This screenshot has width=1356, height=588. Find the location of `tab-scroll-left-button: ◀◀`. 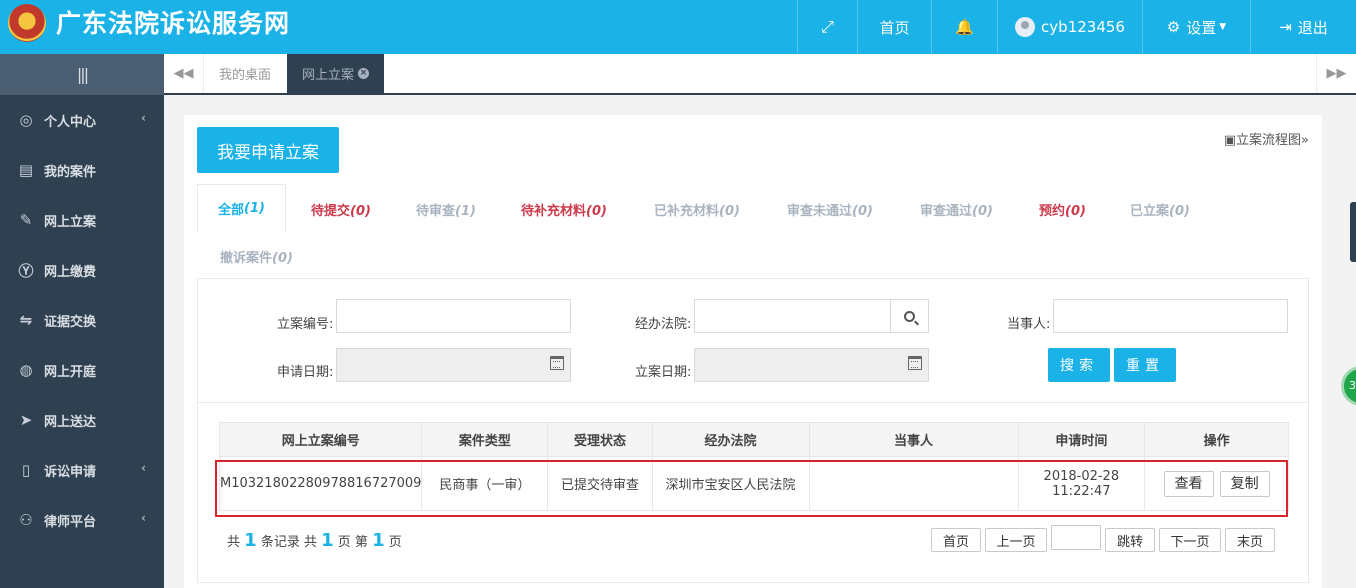

tab-scroll-left-button: ◀◀ is located at coordinates (184, 73).